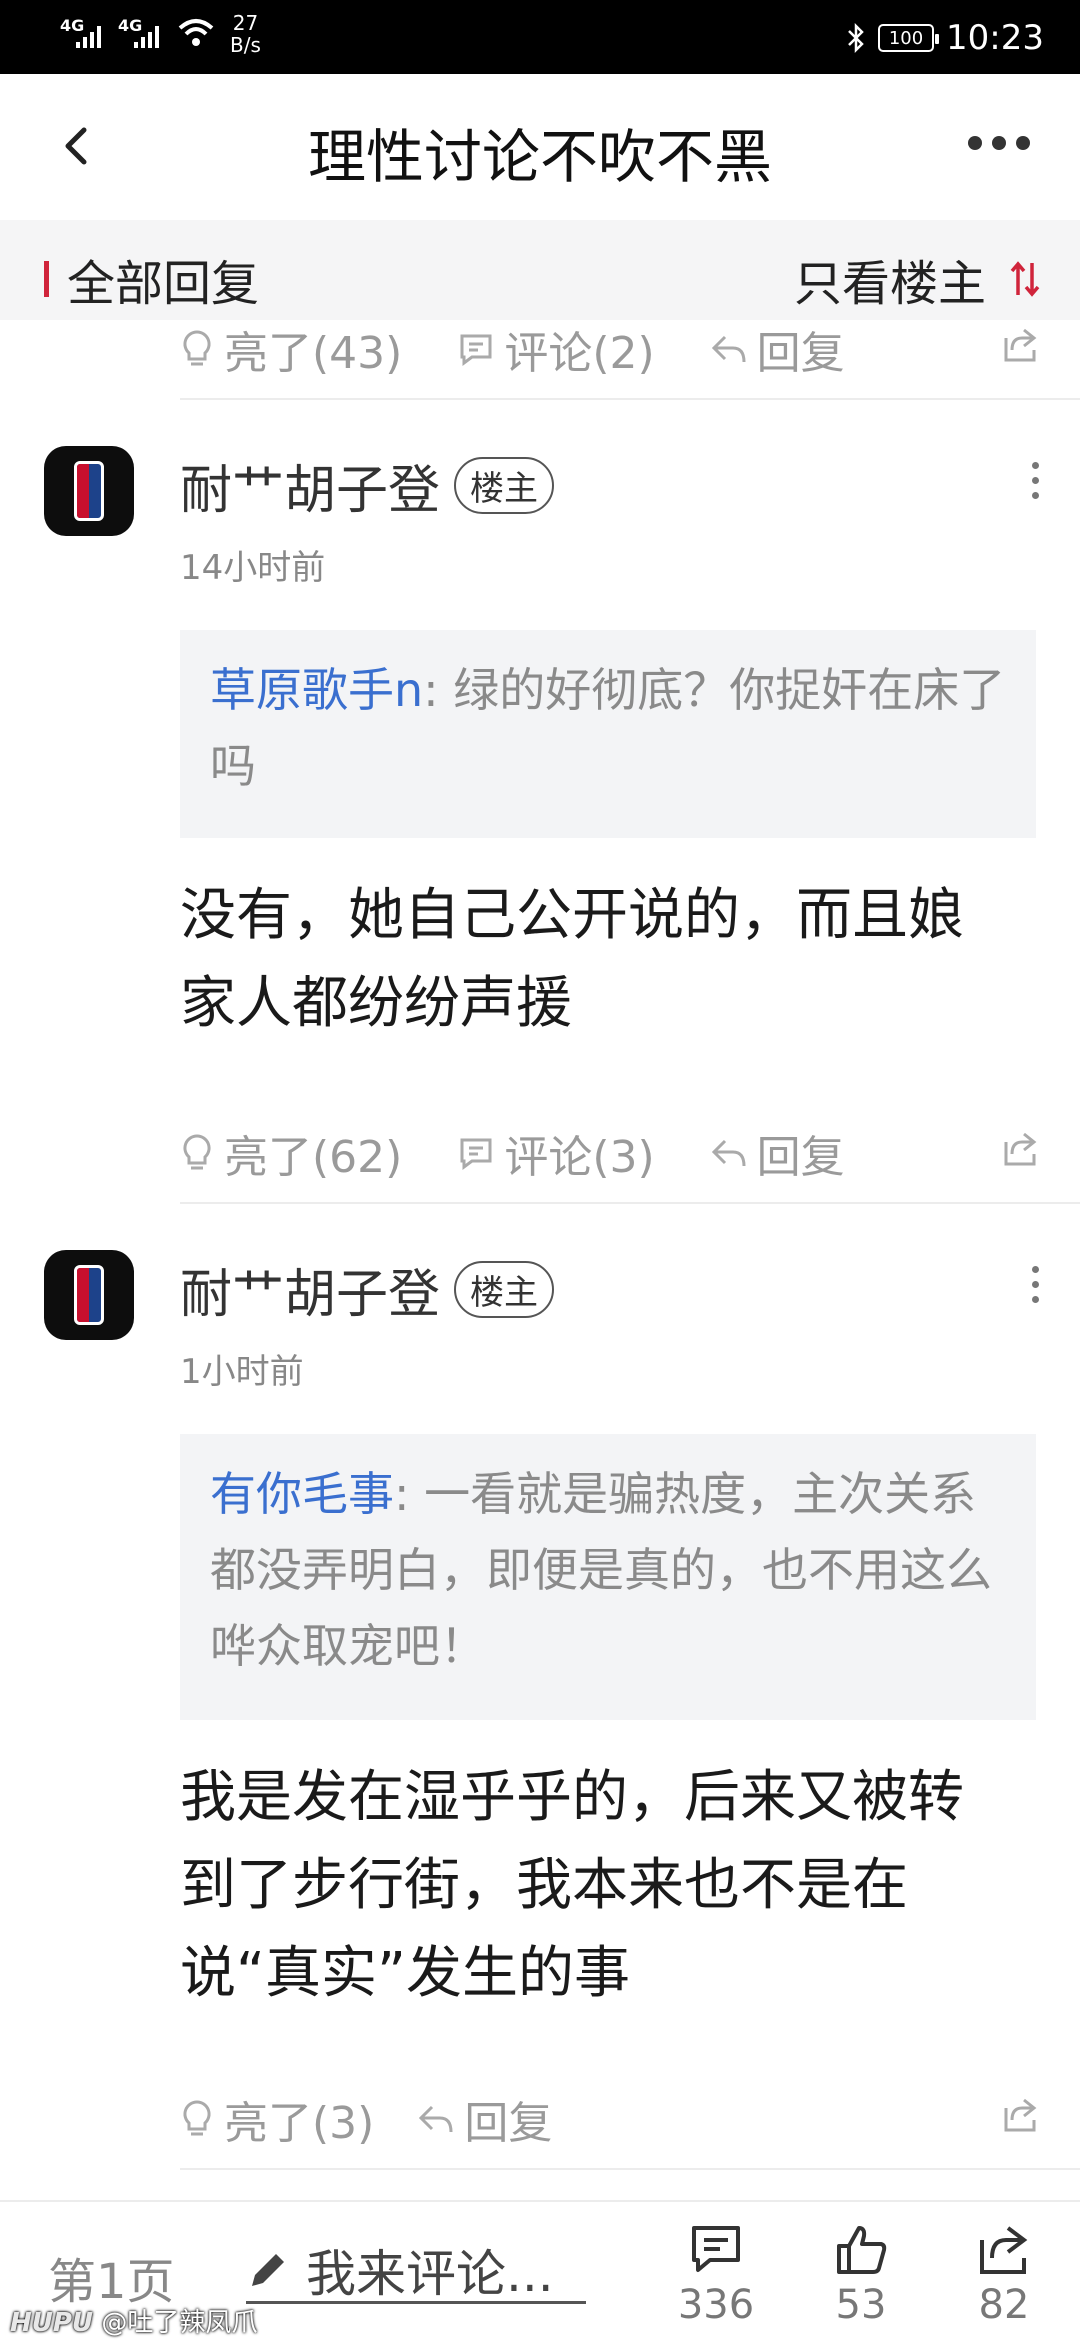 This screenshot has height=2340, width=1080. I want to click on thumbs-up-icon, so click(862, 2250).